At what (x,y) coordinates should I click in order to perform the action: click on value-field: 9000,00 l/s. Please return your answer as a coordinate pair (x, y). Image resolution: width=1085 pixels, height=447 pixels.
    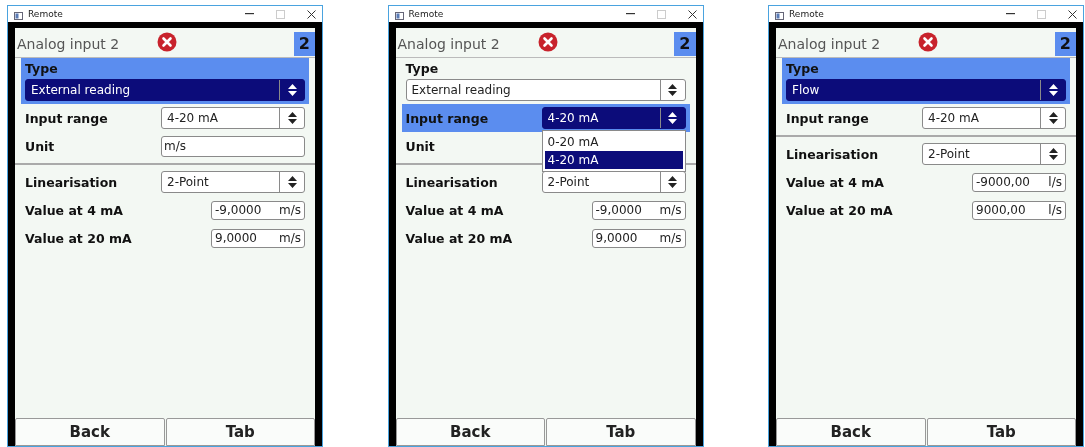
    Looking at the image, I should click on (1019, 210).